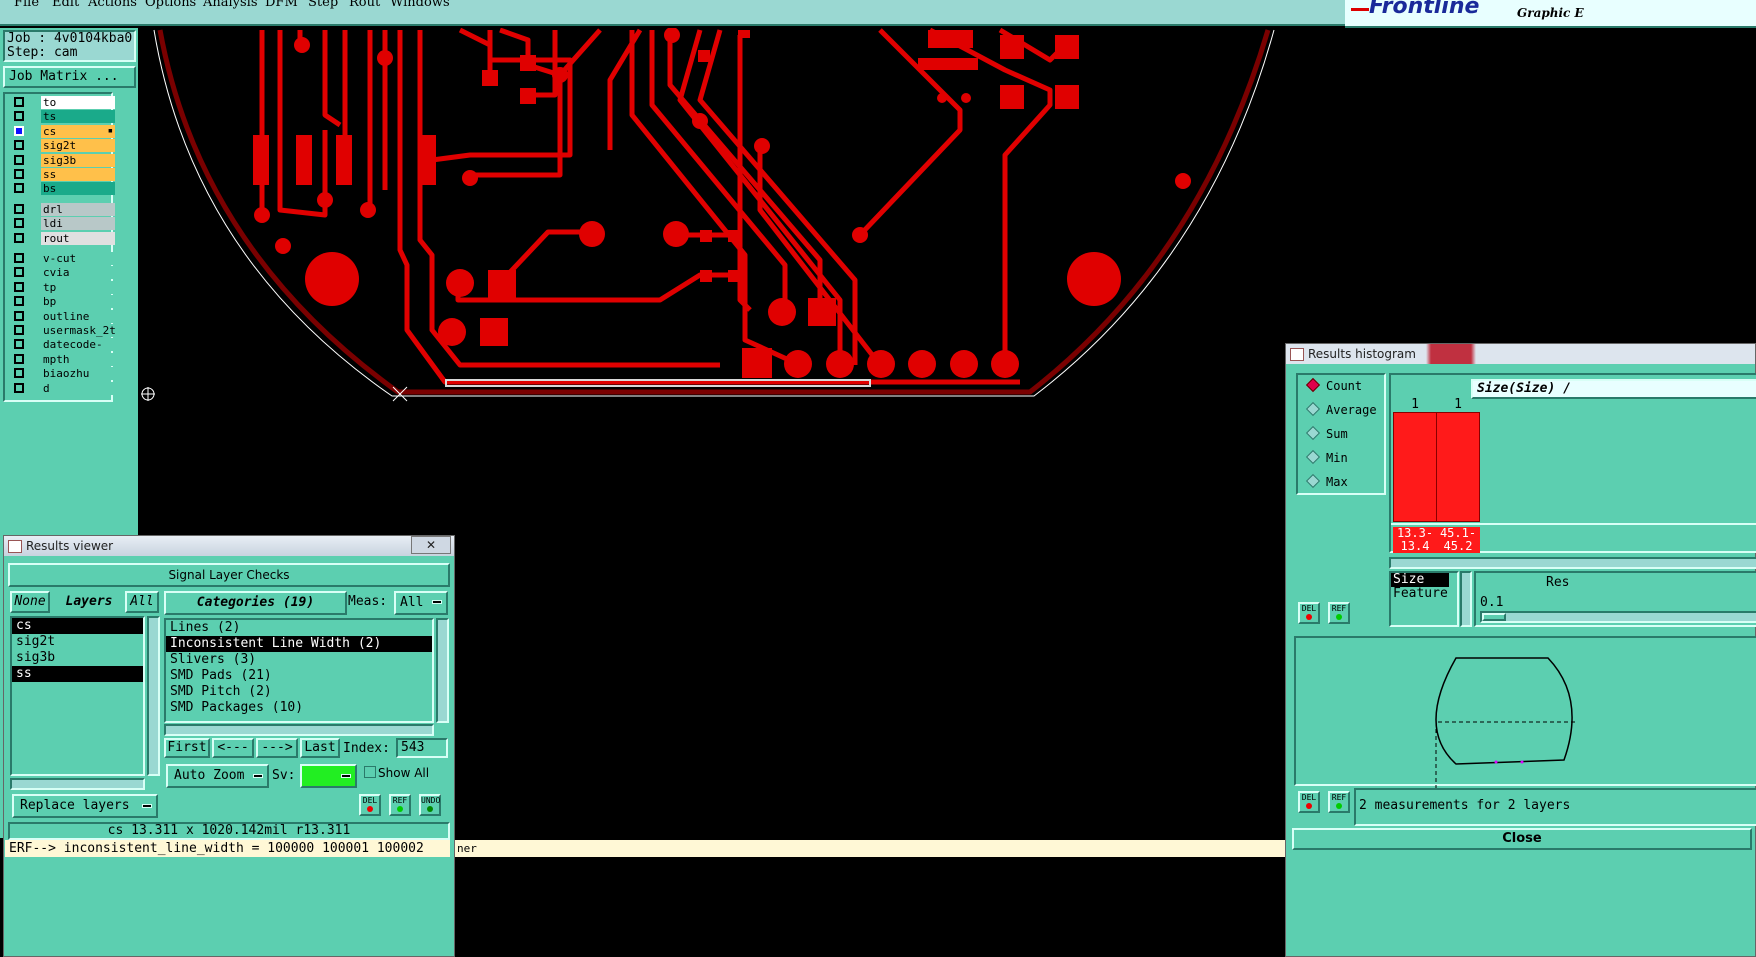 Image resolution: width=1756 pixels, height=957 pixels. Describe the element at coordinates (78, 174) in the screenshot. I see `layer-name: ss` at that location.